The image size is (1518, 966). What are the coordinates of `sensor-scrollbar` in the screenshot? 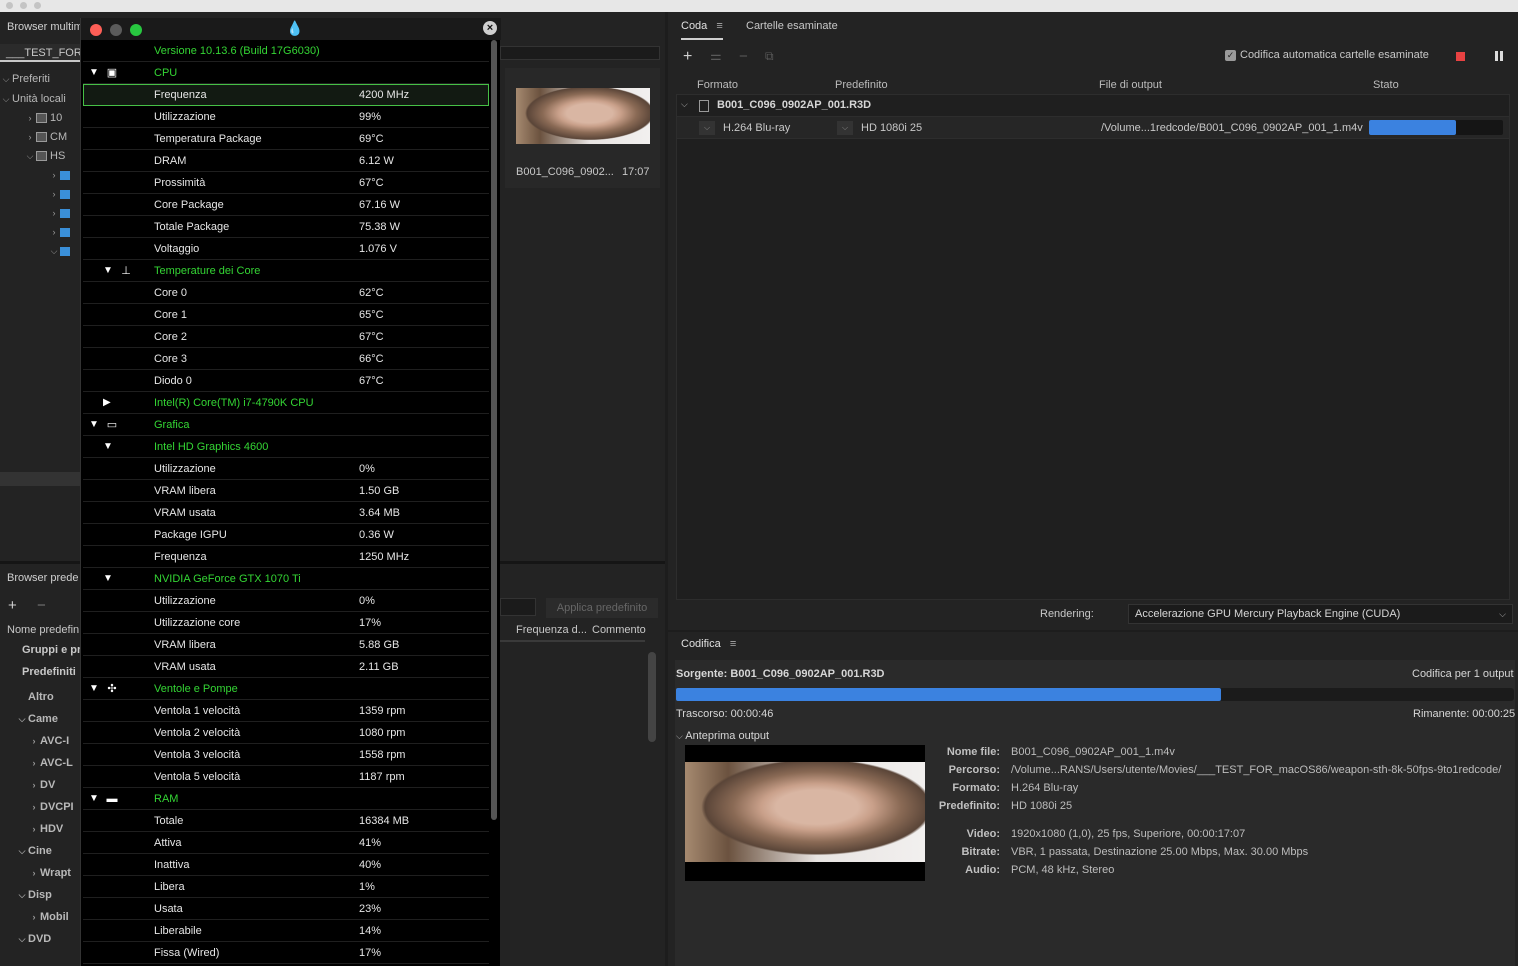 It's located at (494, 430).